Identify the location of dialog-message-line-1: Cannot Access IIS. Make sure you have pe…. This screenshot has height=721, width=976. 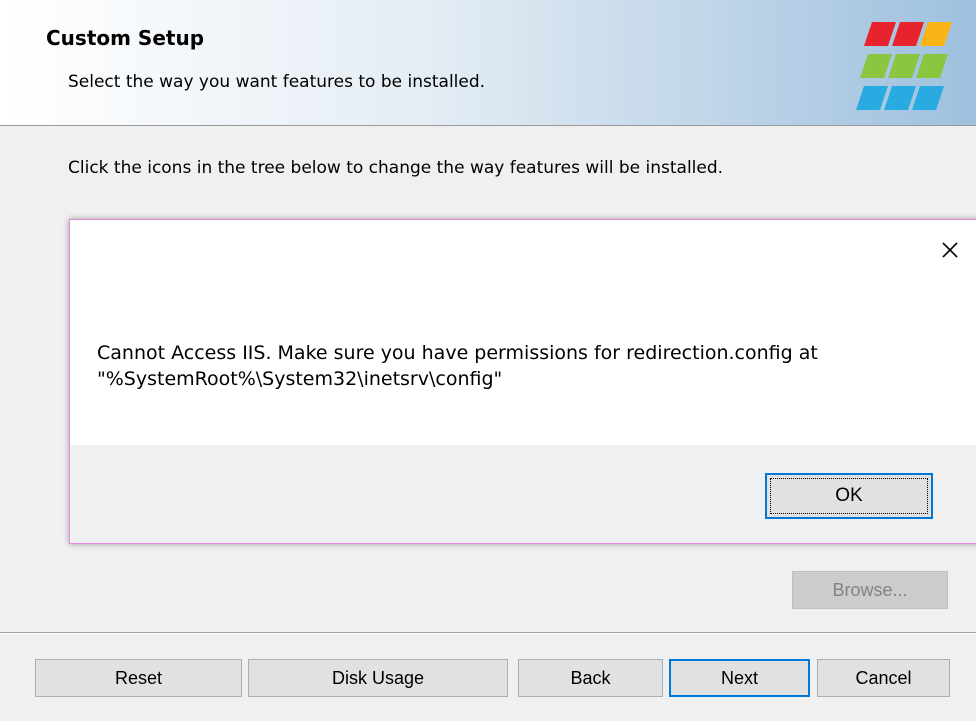
(457, 353).